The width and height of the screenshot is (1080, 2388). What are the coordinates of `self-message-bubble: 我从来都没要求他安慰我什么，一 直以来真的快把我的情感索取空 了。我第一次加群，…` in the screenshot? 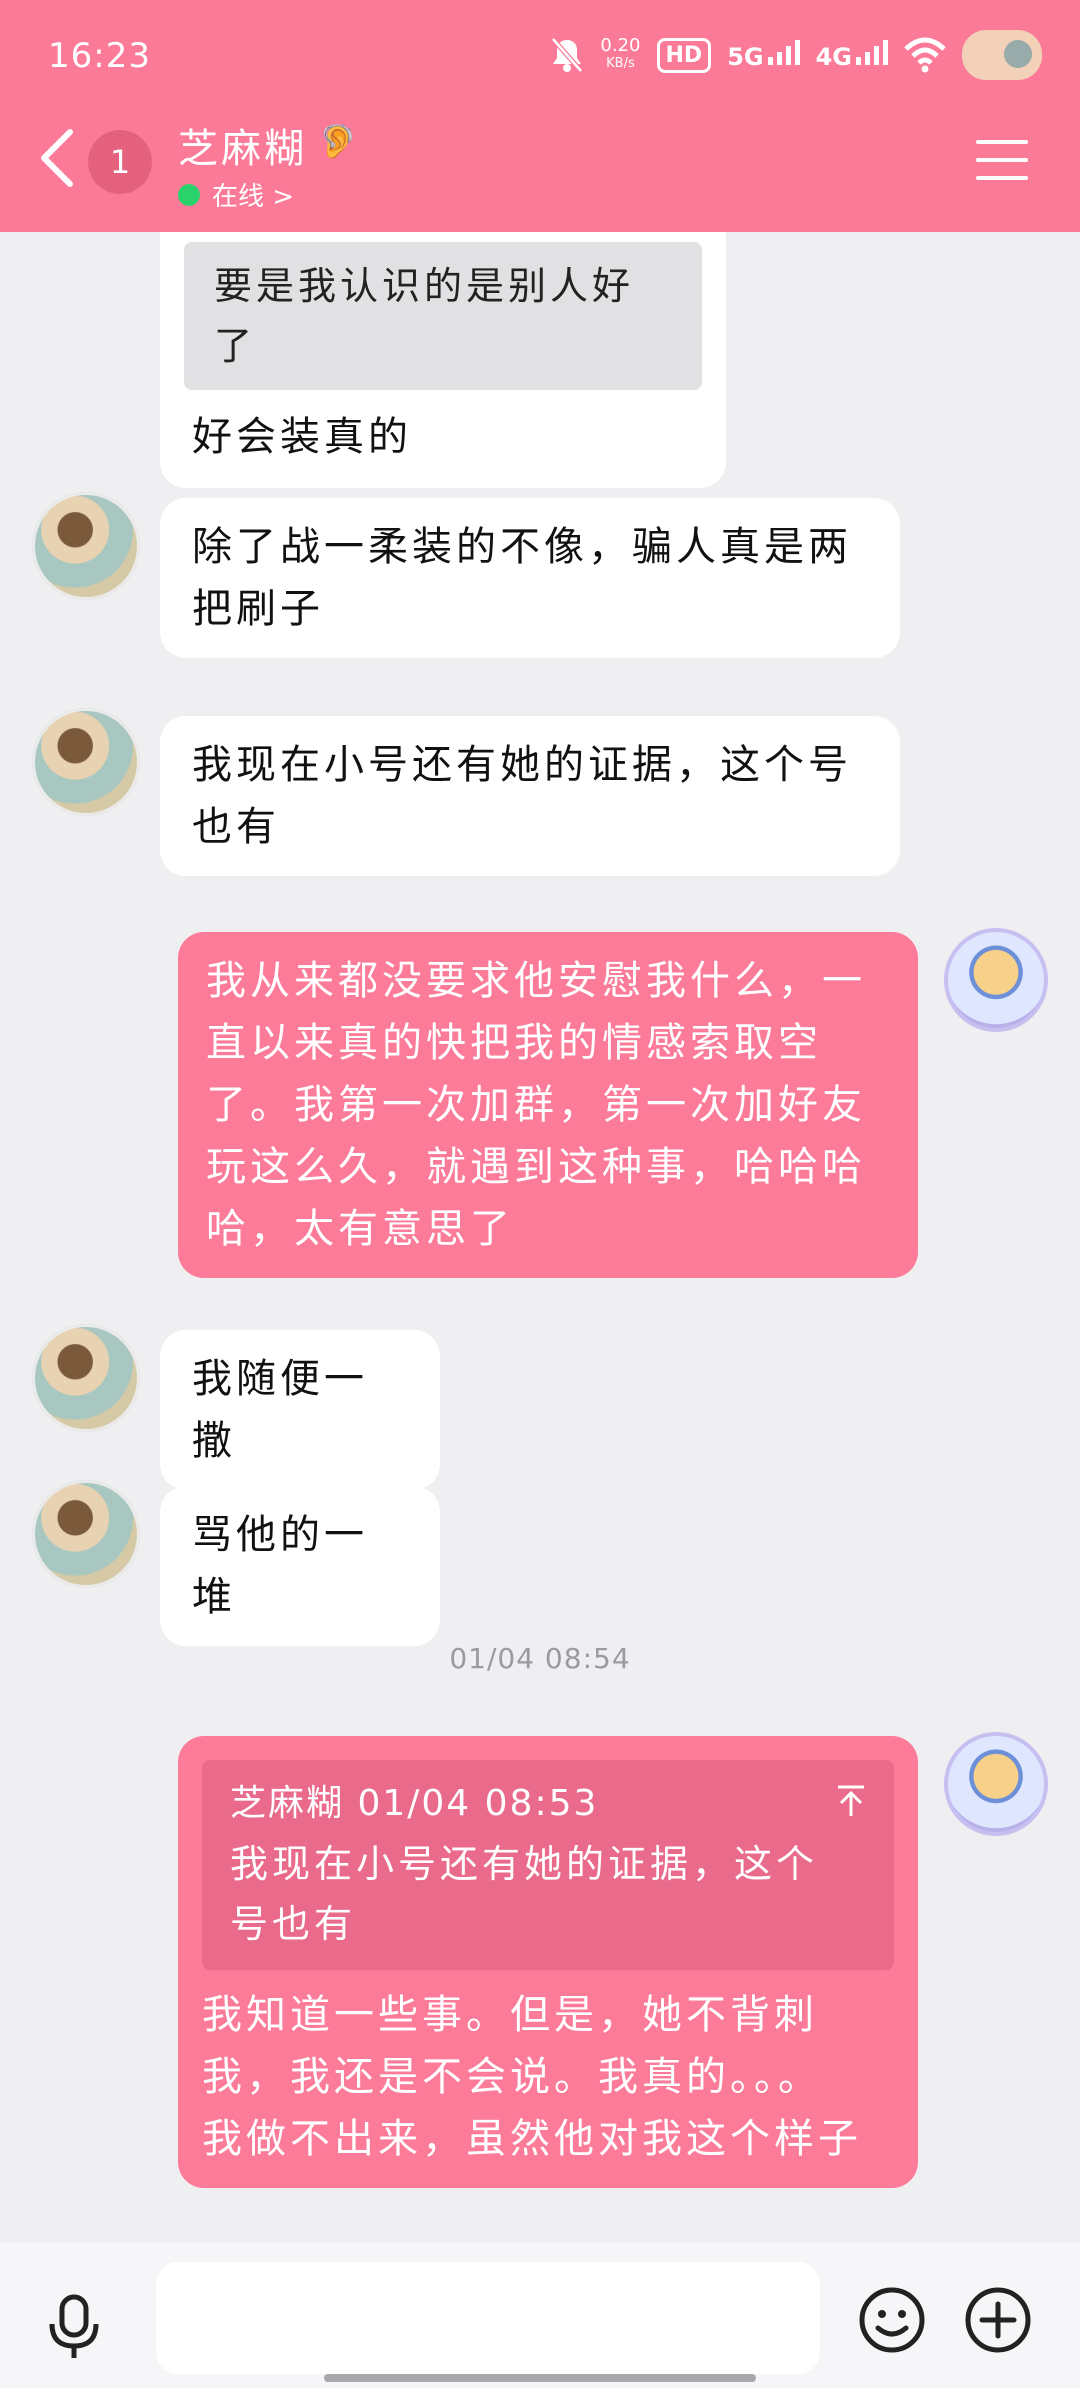 It's located at (548, 1105).